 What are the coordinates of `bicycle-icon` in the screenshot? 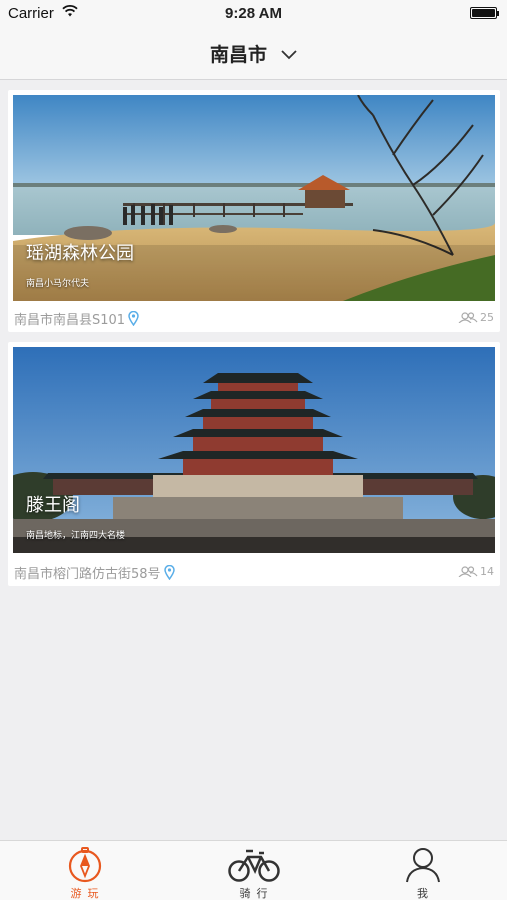 It's located at (253, 865).